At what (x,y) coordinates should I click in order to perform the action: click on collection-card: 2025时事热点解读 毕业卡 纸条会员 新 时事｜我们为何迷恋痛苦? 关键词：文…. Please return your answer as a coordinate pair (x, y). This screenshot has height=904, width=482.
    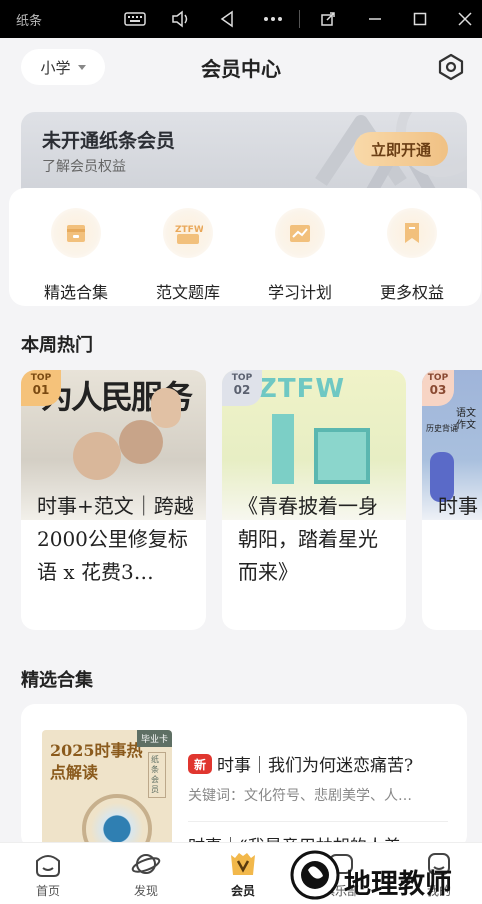
    Looking at the image, I should click on (244, 776).